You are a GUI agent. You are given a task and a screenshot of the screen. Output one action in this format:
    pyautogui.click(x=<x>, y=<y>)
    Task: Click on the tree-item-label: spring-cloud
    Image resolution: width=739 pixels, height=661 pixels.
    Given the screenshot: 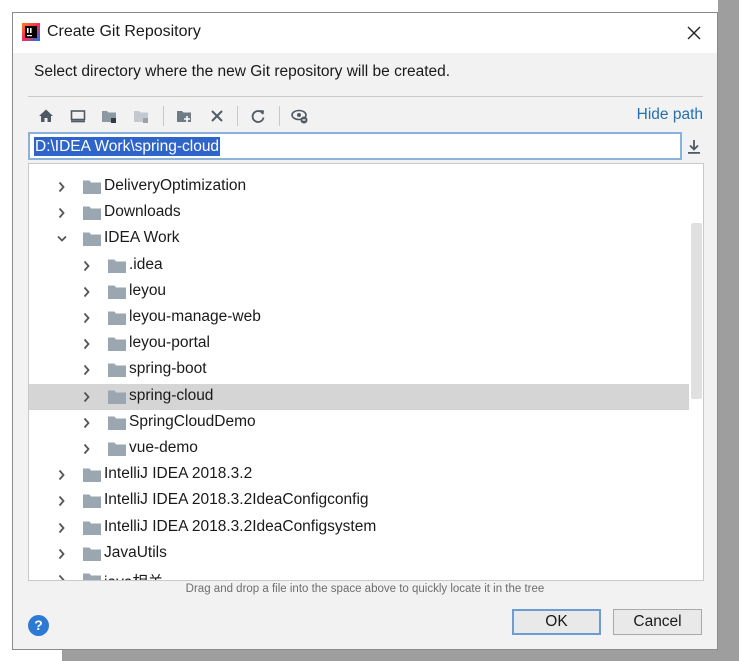 What is the action you would take?
    pyautogui.click(x=171, y=395)
    